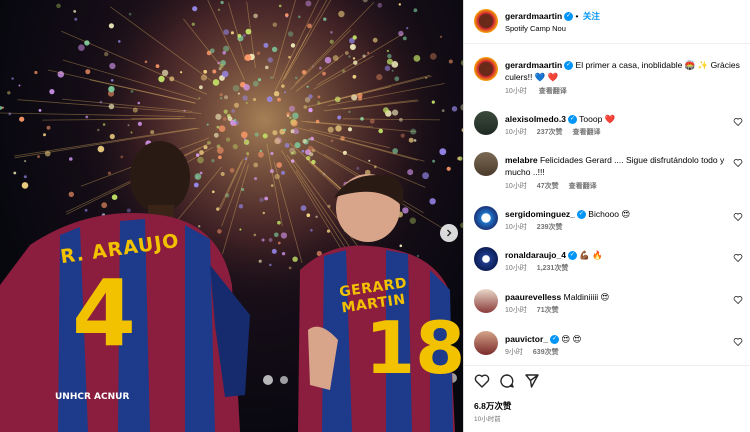 The width and height of the screenshot is (750, 432). Describe the element at coordinates (516, 91) in the screenshot. I see `caption-time: 10小时` at that location.